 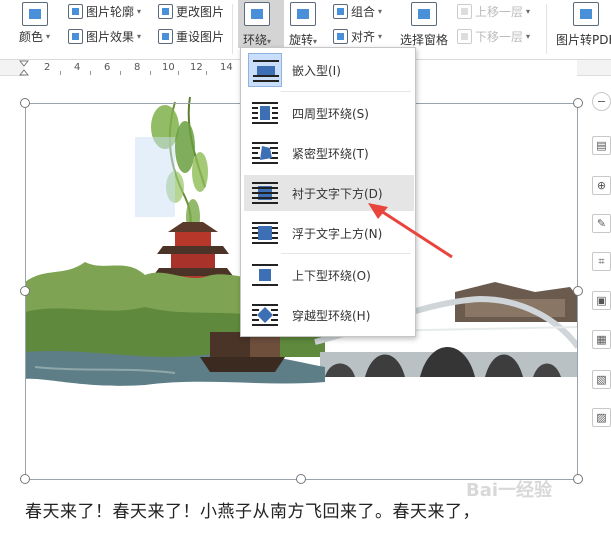 What do you see at coordinates (340, 36) in the screenshot?
I see `align-icon` at bounding box center [340, 36].